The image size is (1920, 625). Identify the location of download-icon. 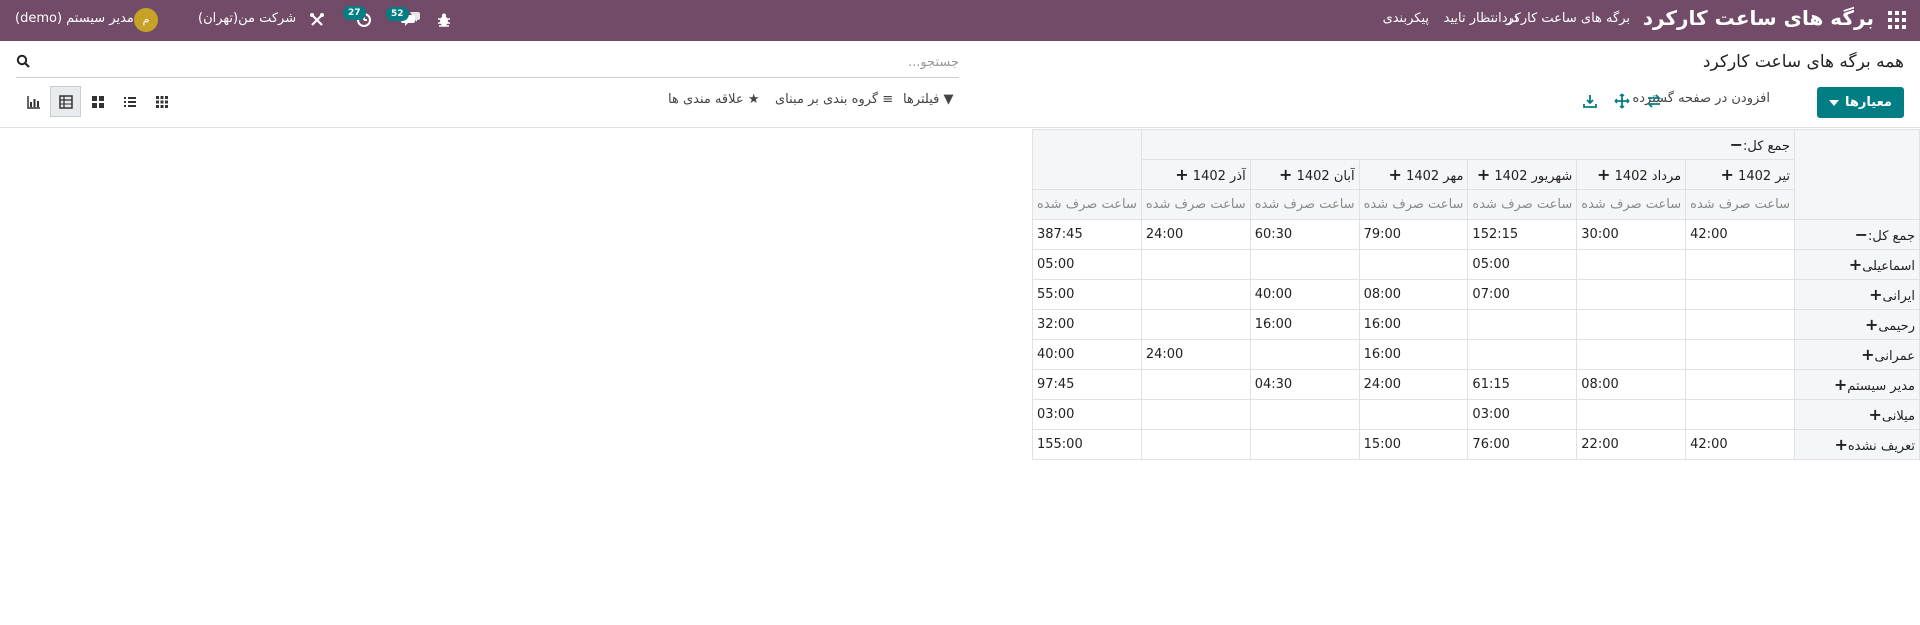
(1590, 101).